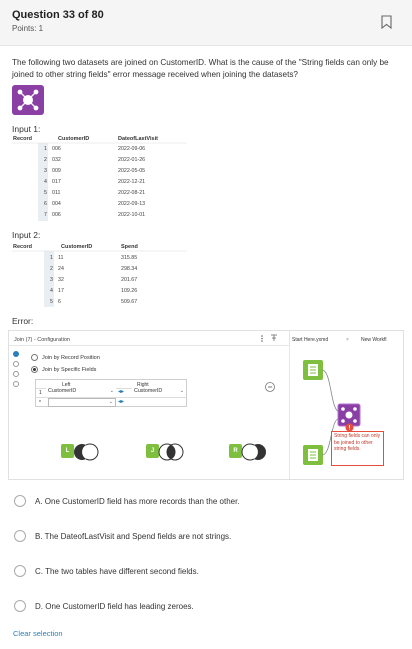 The width and height of the screenshot is (412, 649). I want to click on input2-cell: 24, so click(61, 269).